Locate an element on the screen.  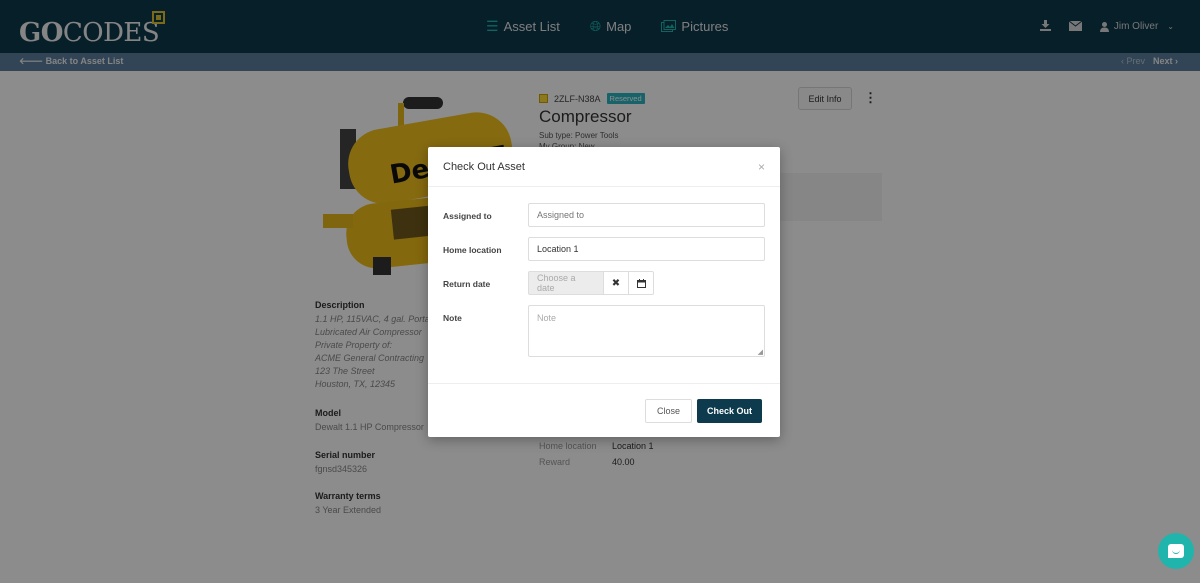
note-label: Note is located at coordinates (452, 318).